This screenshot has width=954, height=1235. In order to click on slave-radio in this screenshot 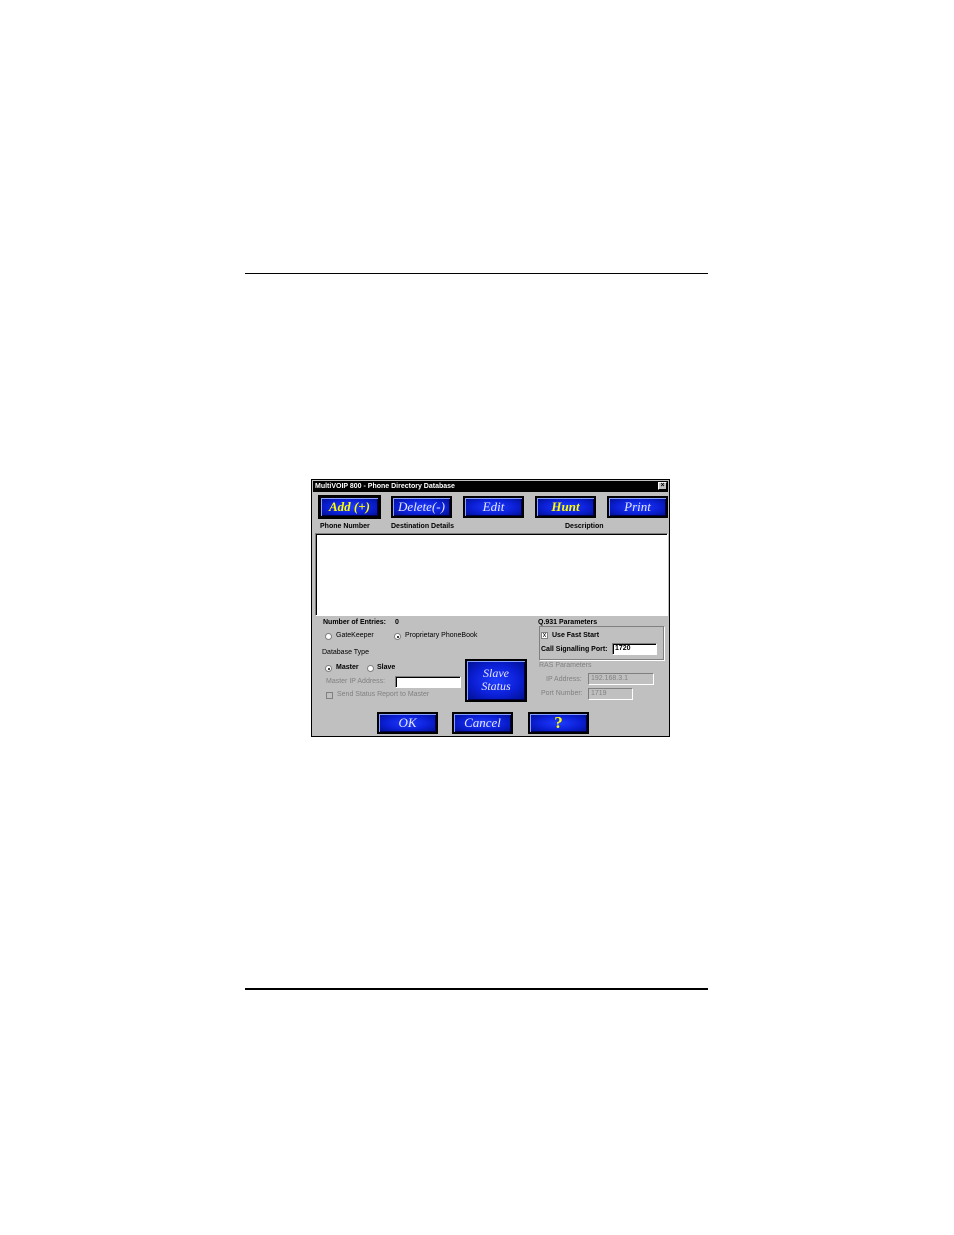, I will do `click(370, 668)`.